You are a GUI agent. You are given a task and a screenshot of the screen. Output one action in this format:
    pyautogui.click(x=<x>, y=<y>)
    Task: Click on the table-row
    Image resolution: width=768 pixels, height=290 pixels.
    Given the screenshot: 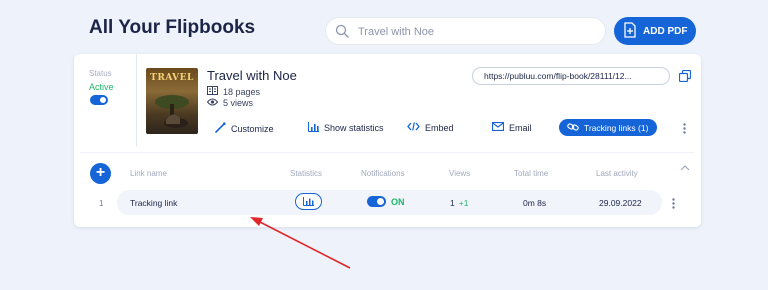 What is the action you would take?
    pyautogui.click(x=389, y=202)
    